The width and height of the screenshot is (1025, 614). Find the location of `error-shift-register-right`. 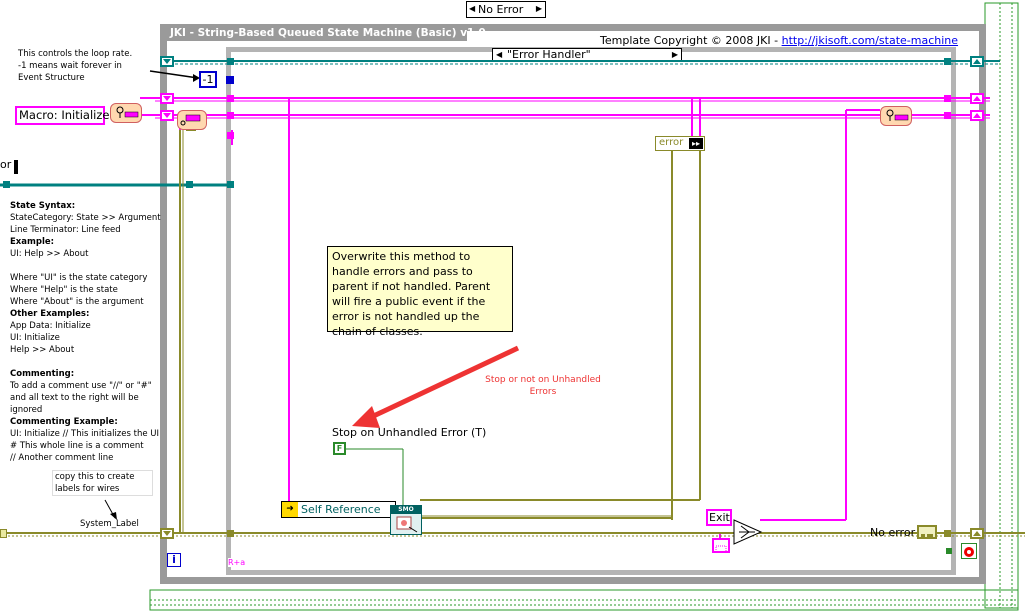

error-shift-register-right is located at coordinates (977, 533).